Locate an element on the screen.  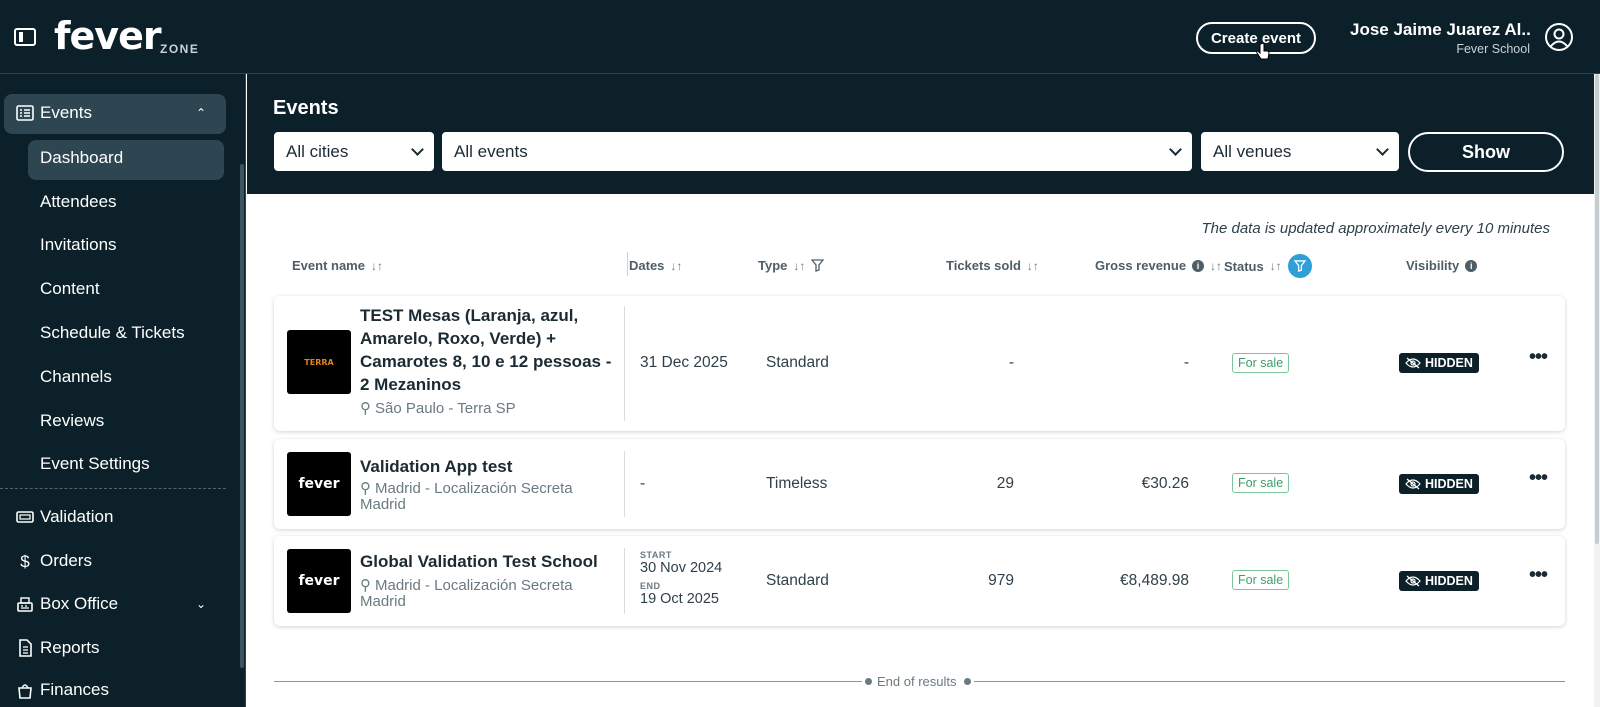
tickets-sold: 979 is located at coordinates (1001, 580).